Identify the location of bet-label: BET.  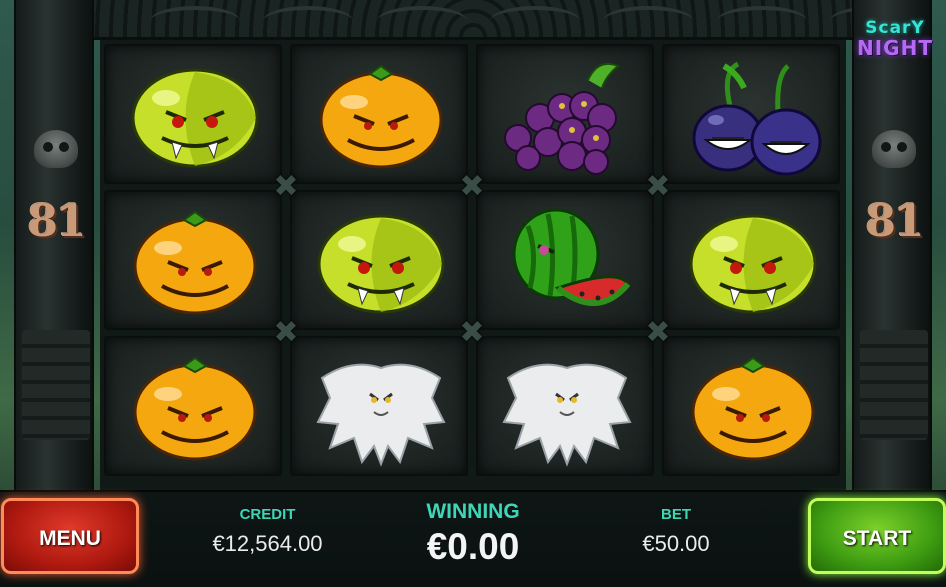
(676, 514).